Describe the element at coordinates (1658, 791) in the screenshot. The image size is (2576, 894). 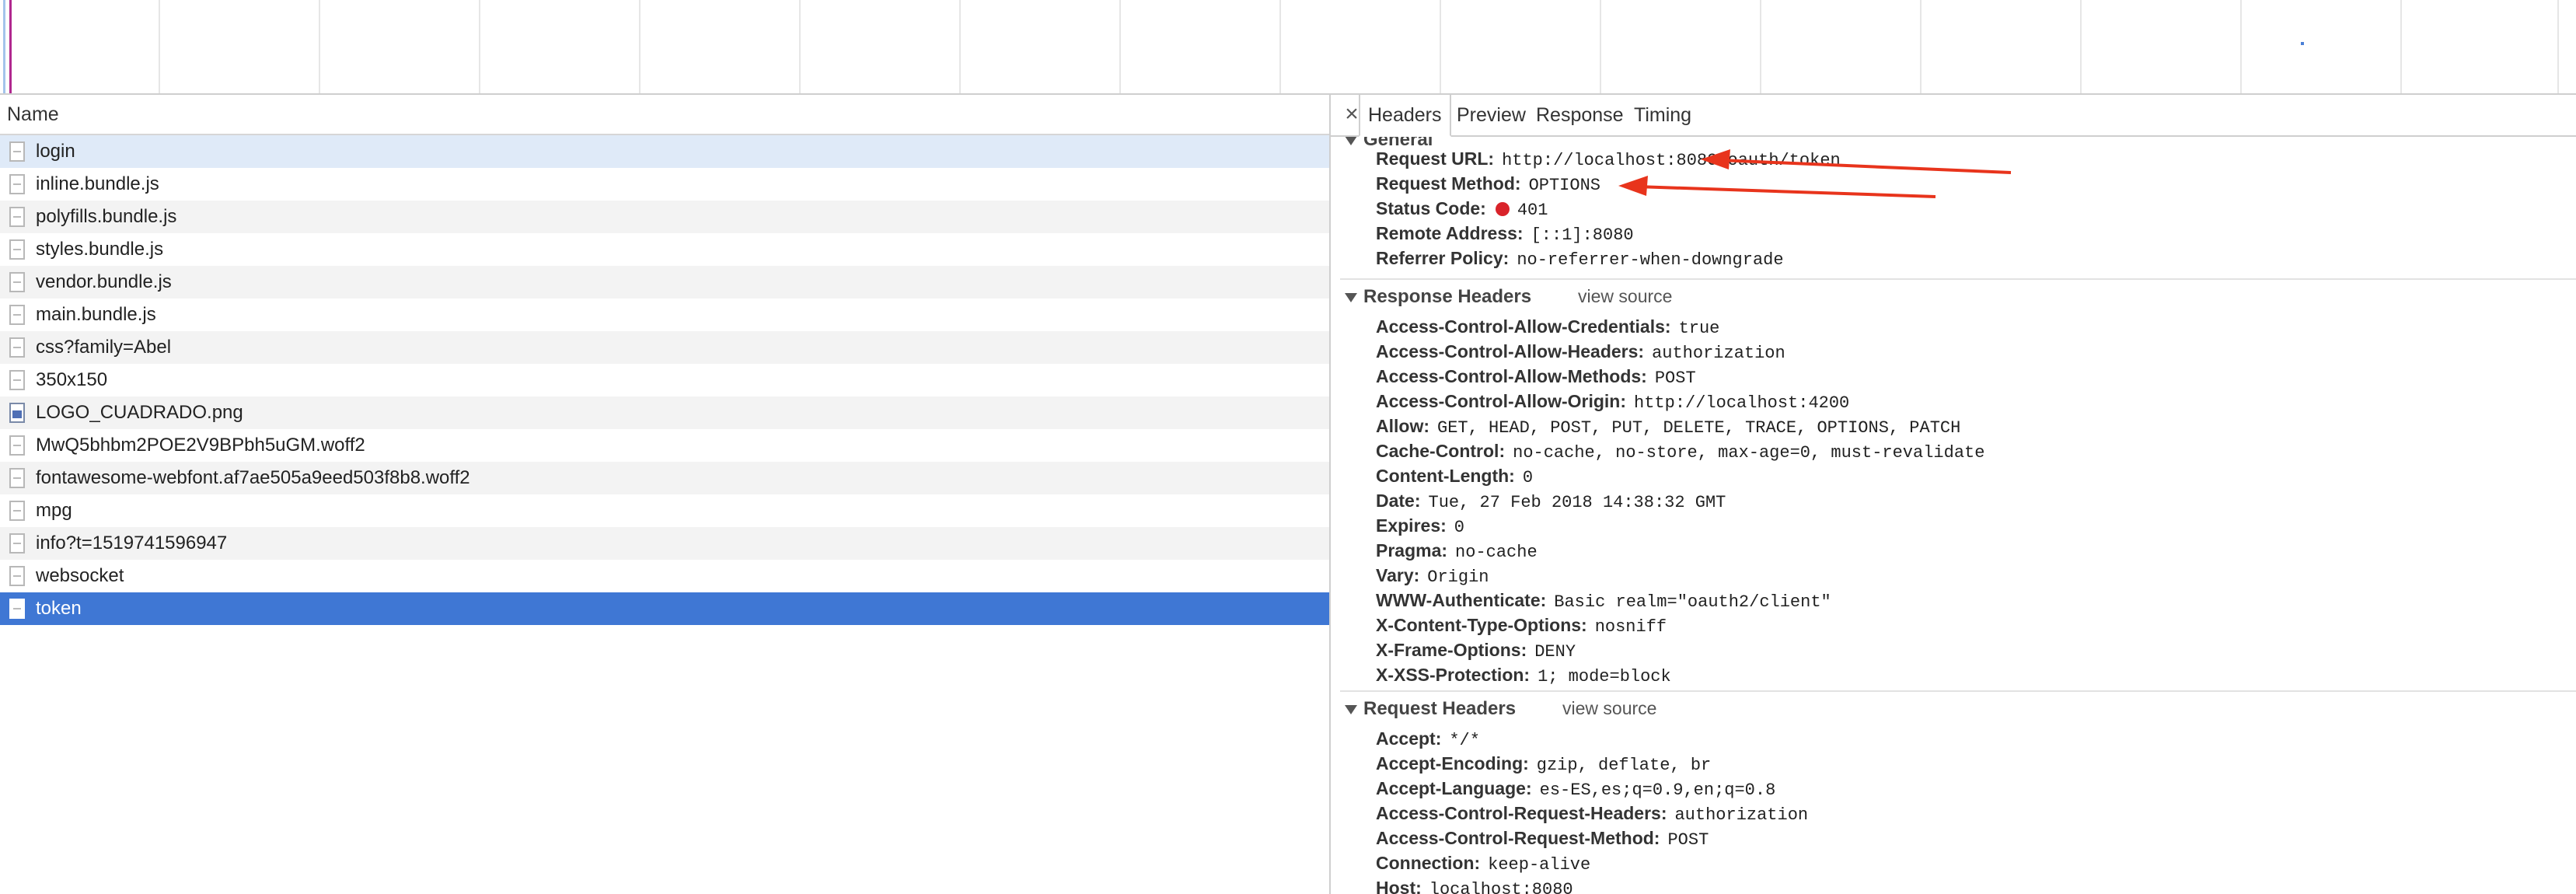
I see `header-value: es-ES,es;q=0.9,en;q=0.8` at that location.